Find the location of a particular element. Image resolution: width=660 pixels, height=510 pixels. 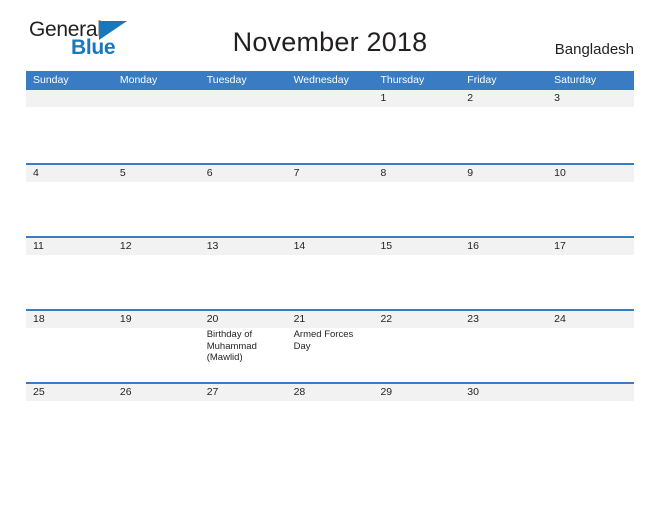

day-cell: Armed Forces Day is located at coordinates (330, 355).